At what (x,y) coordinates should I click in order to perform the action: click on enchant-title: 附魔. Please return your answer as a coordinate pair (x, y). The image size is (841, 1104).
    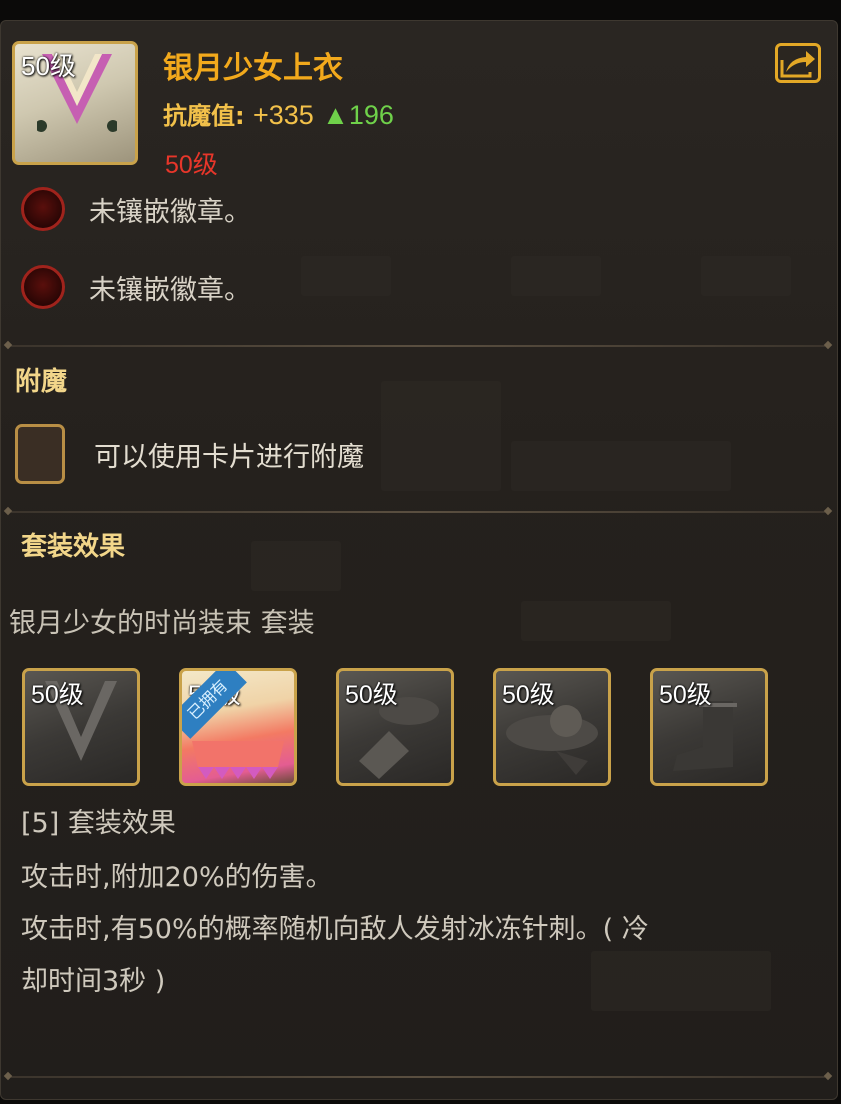
    Looking at the image, I should click on (41, 382).